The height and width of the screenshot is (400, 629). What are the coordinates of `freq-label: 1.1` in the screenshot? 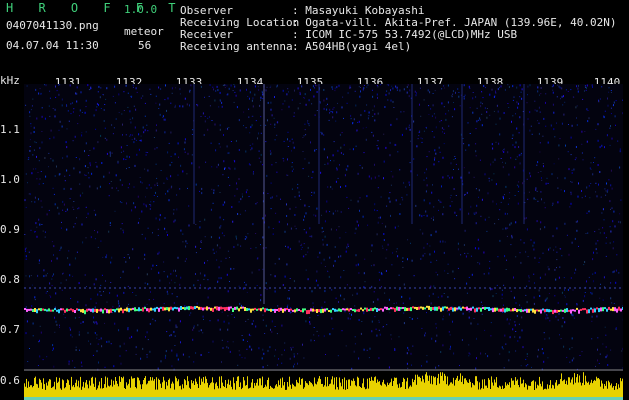 It's located at (10, 129).